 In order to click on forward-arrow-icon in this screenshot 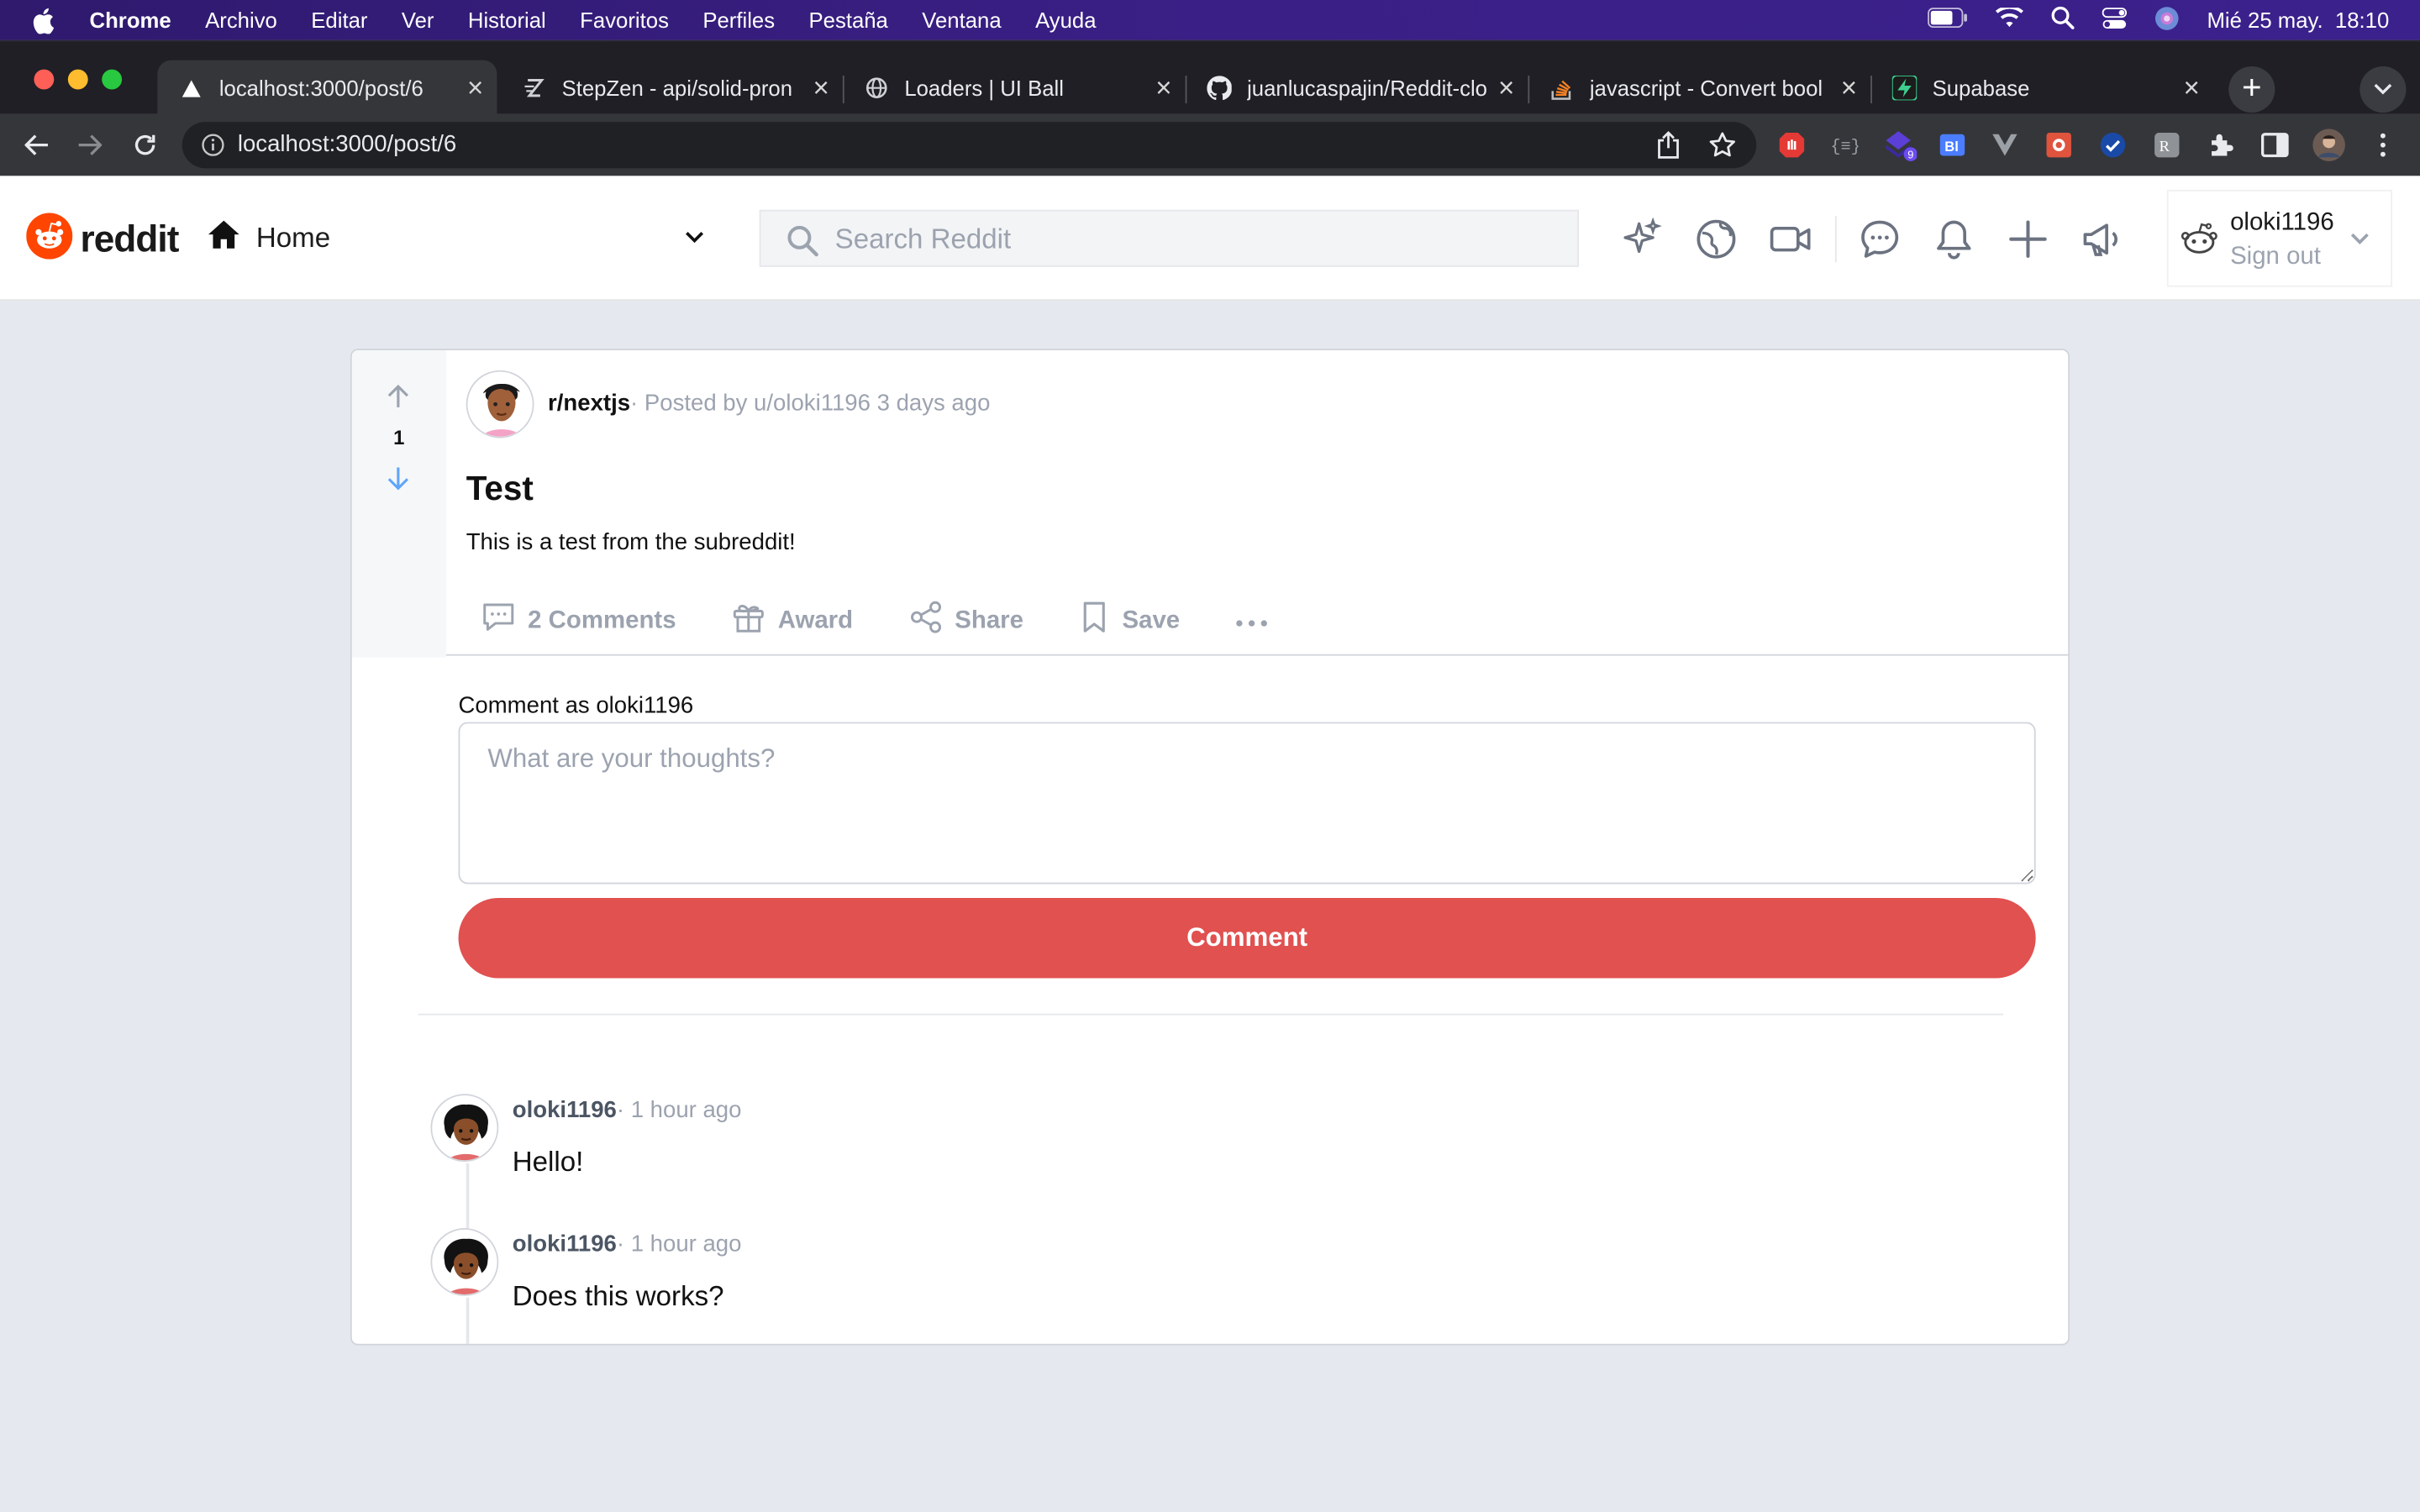, I will do `click(90, 144)`.